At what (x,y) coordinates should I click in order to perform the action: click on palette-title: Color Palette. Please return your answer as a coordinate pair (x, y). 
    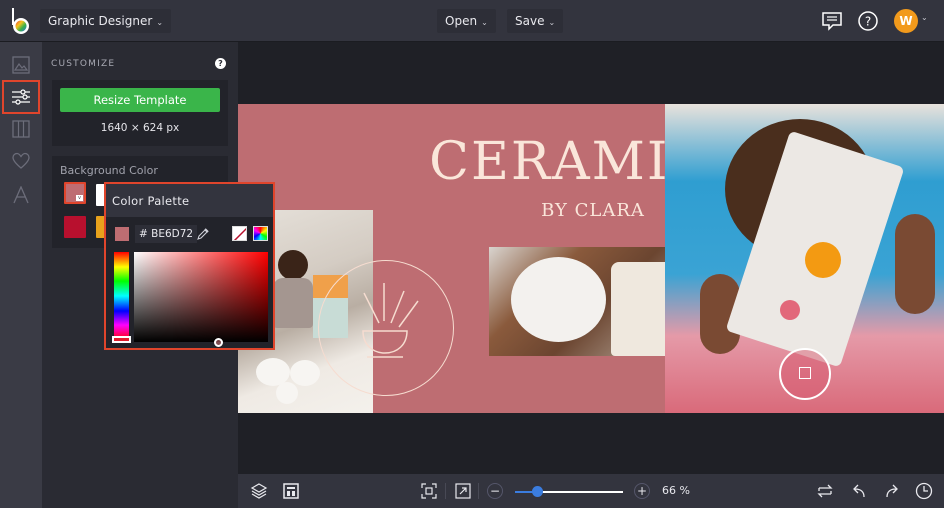
    Looking at the image, I should click on (151, 201).